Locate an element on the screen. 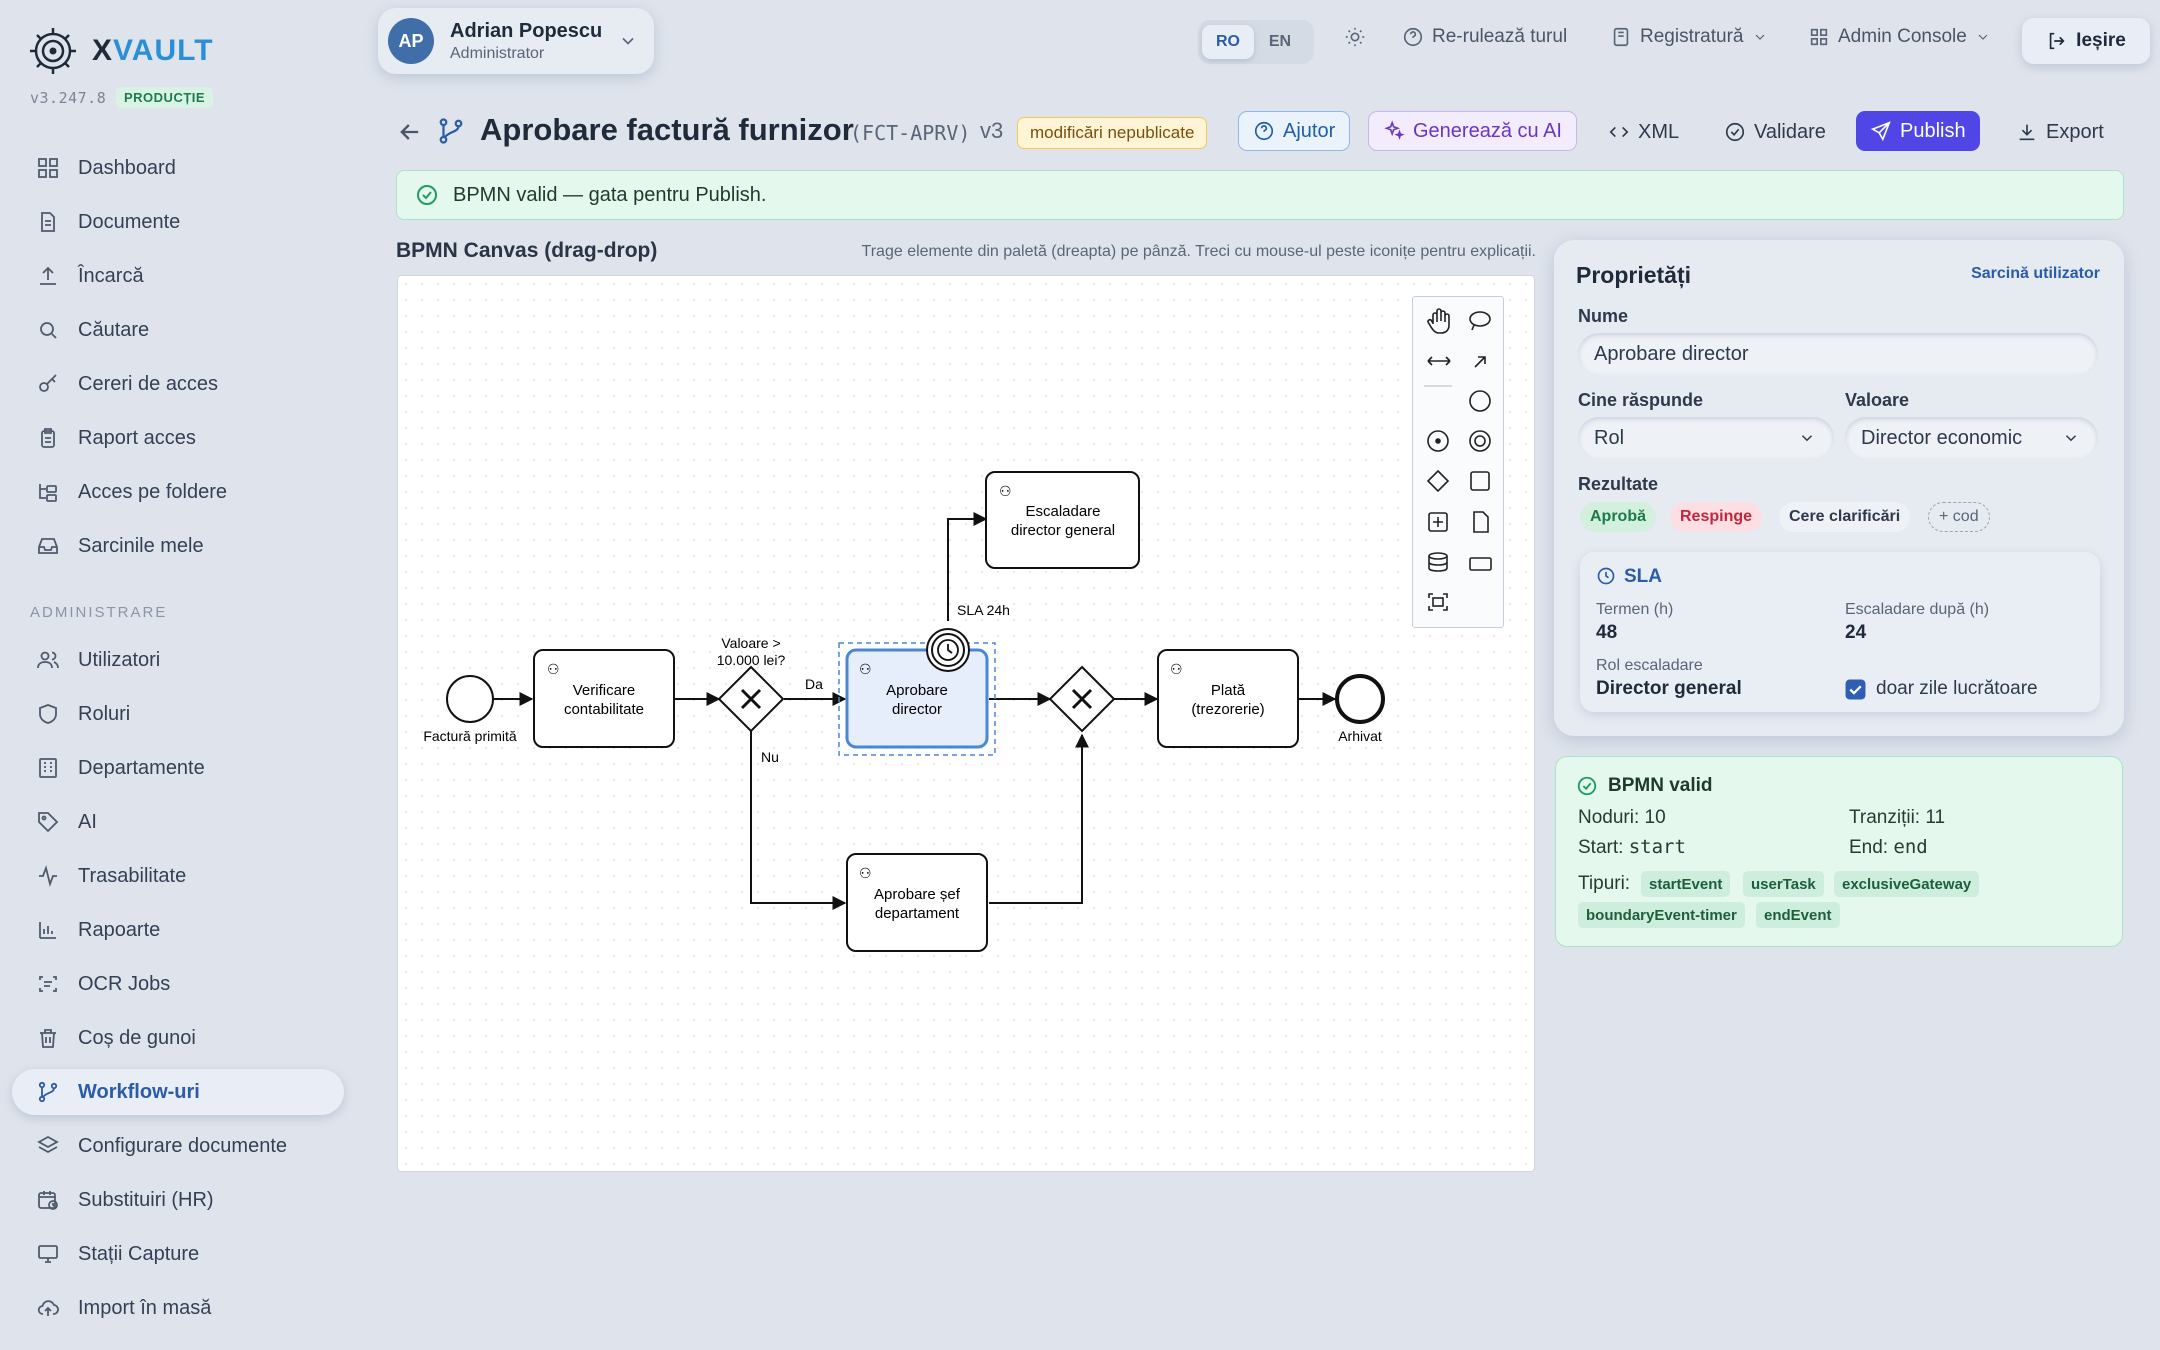  sidebar-item-configurare-documente: Configurare documente is located at coordinates (178, 1146).